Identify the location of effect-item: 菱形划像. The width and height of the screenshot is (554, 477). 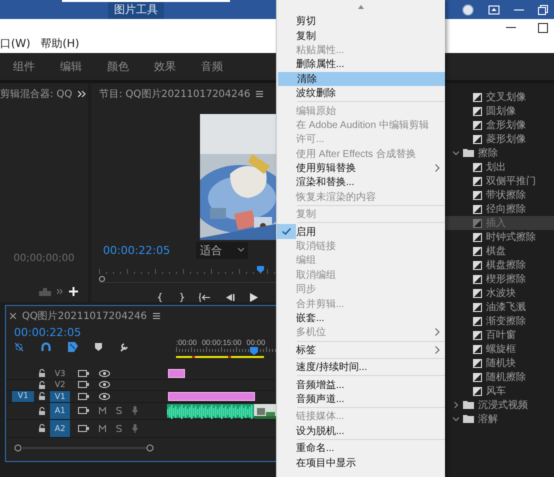
(499, 139).